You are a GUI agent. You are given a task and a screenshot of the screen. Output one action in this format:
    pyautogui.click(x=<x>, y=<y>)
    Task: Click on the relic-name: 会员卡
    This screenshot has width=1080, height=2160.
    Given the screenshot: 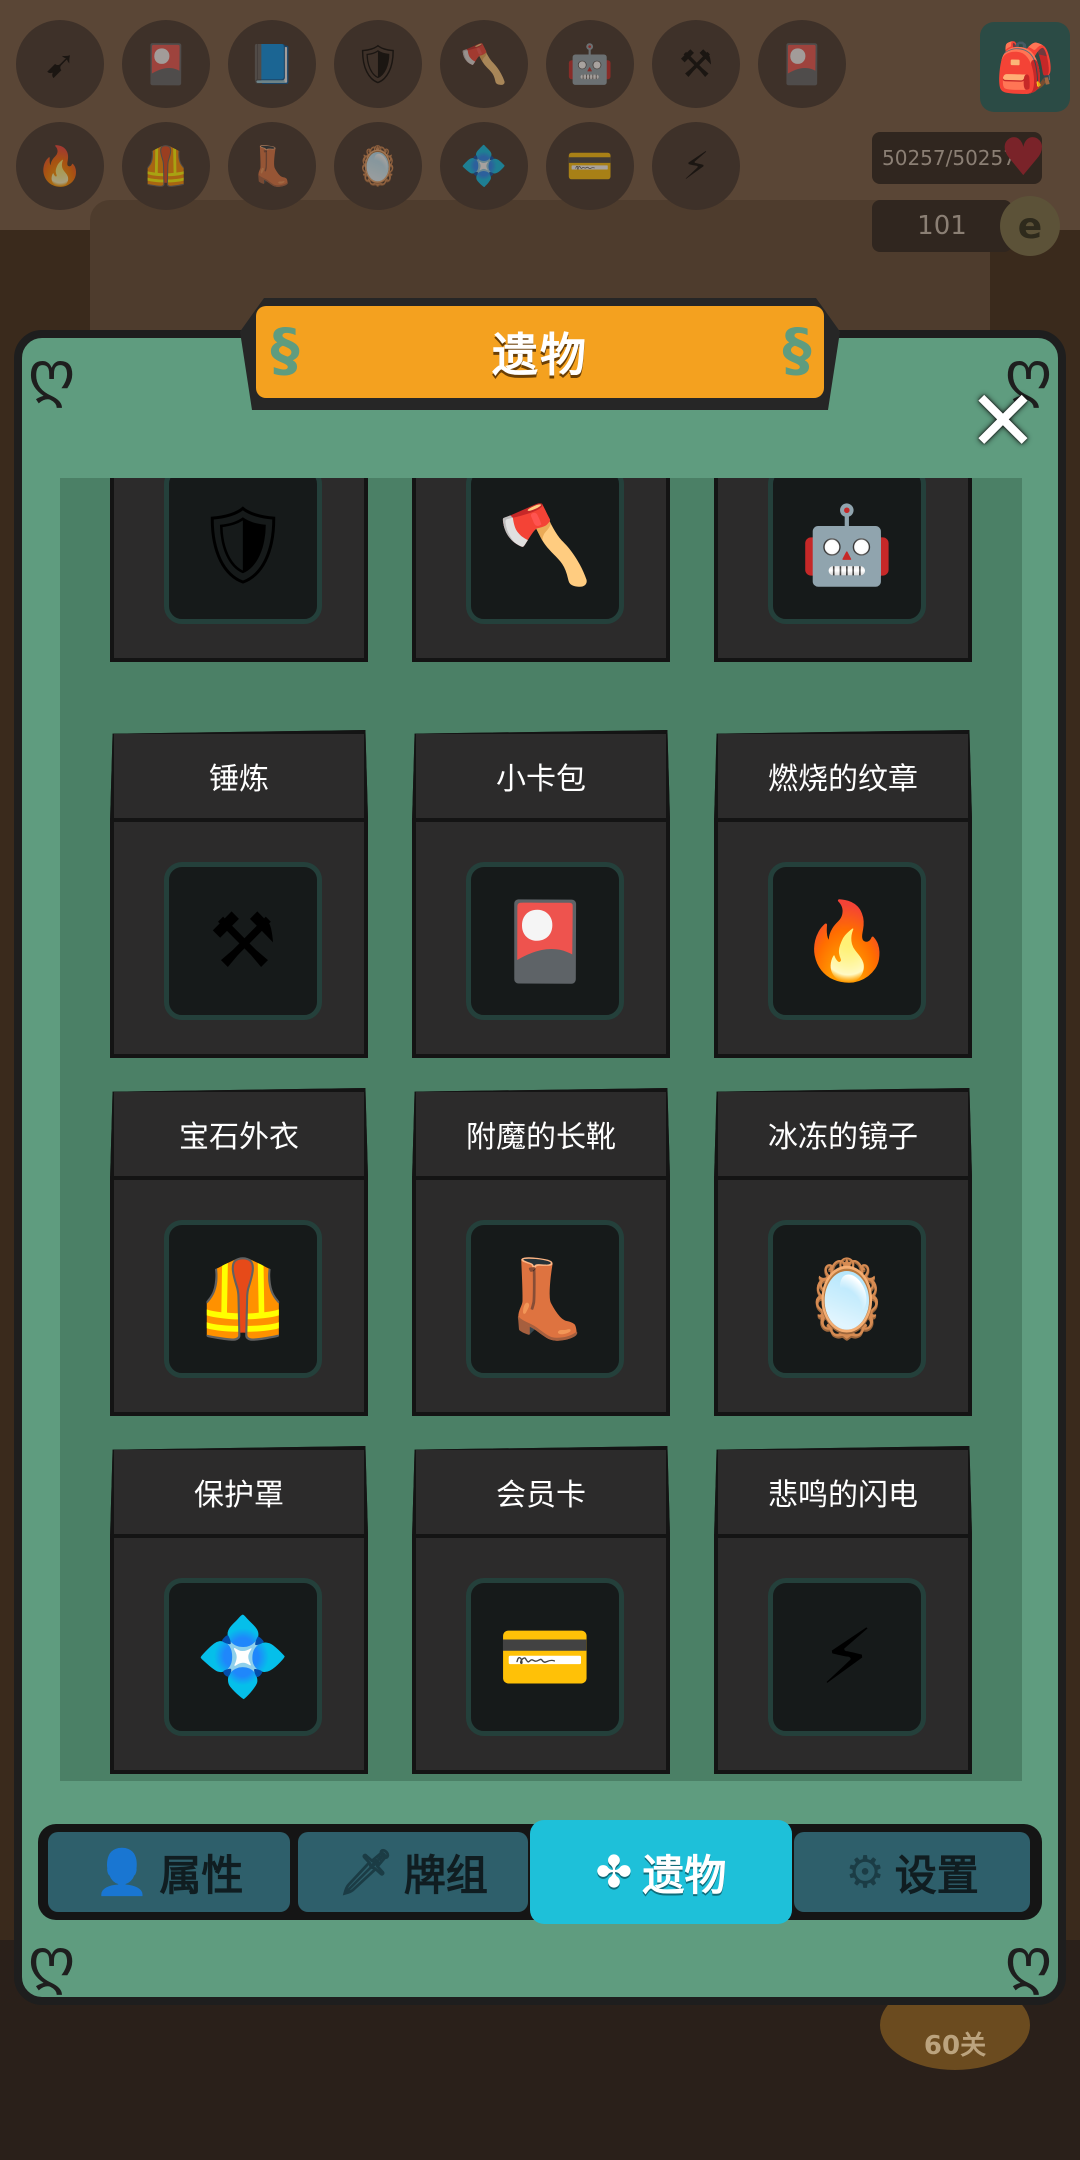 What is the action you would take?
    pyautogui.click(x=541, y=1492)
    